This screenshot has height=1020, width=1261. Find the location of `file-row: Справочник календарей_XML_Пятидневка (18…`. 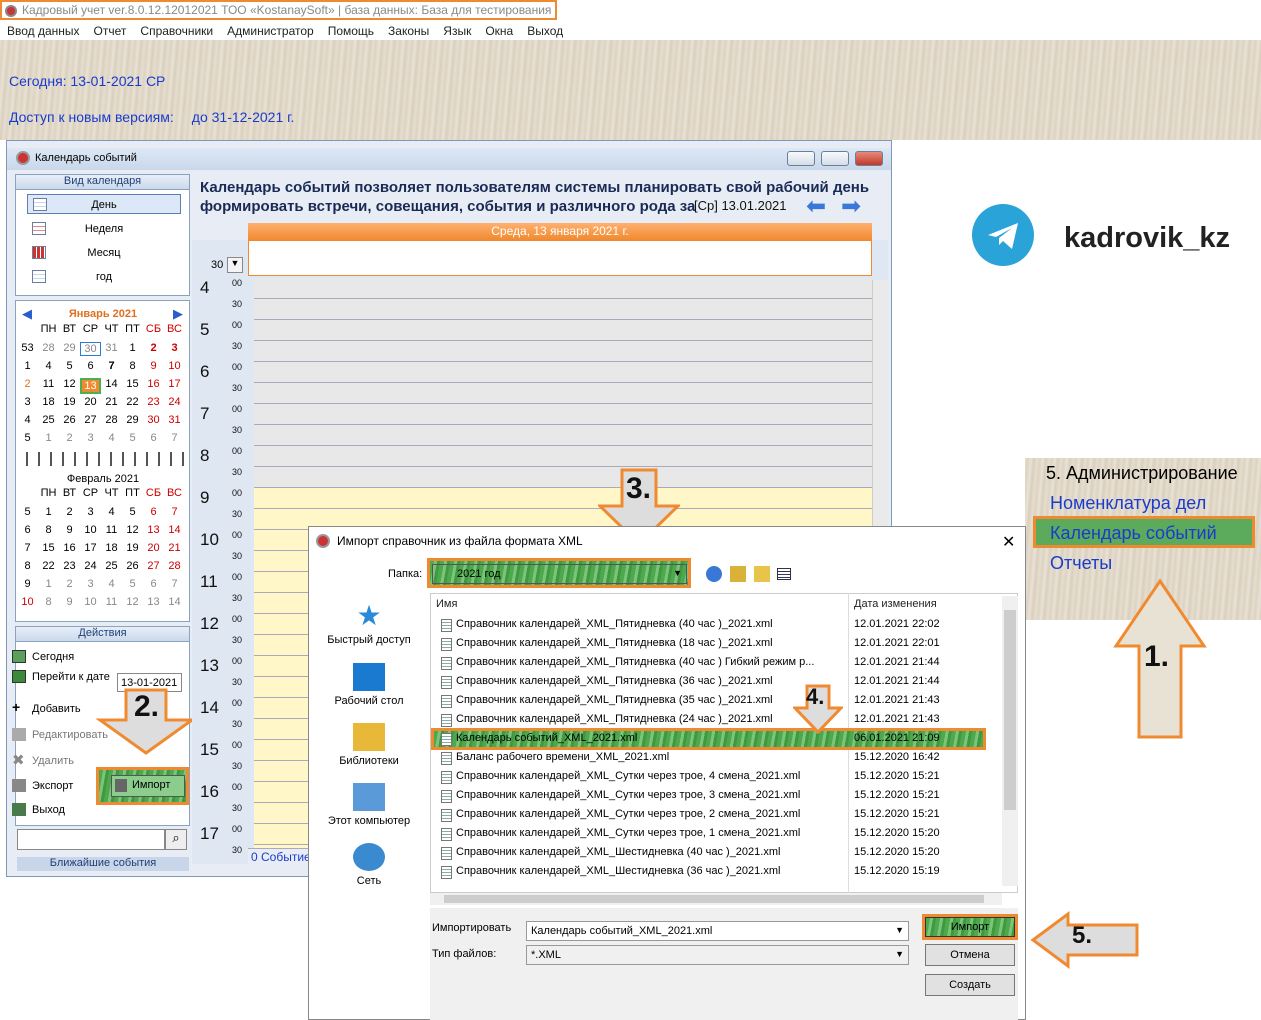

file-row: Справочник календарей_XML_Пятидневка (18… is located at coordinates (715, 644).